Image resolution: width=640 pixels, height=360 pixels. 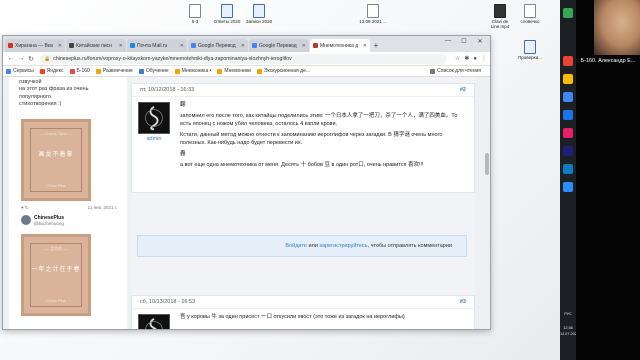 I want to click on tab-title: Мнемотехника д, so click(x=339, y=45).